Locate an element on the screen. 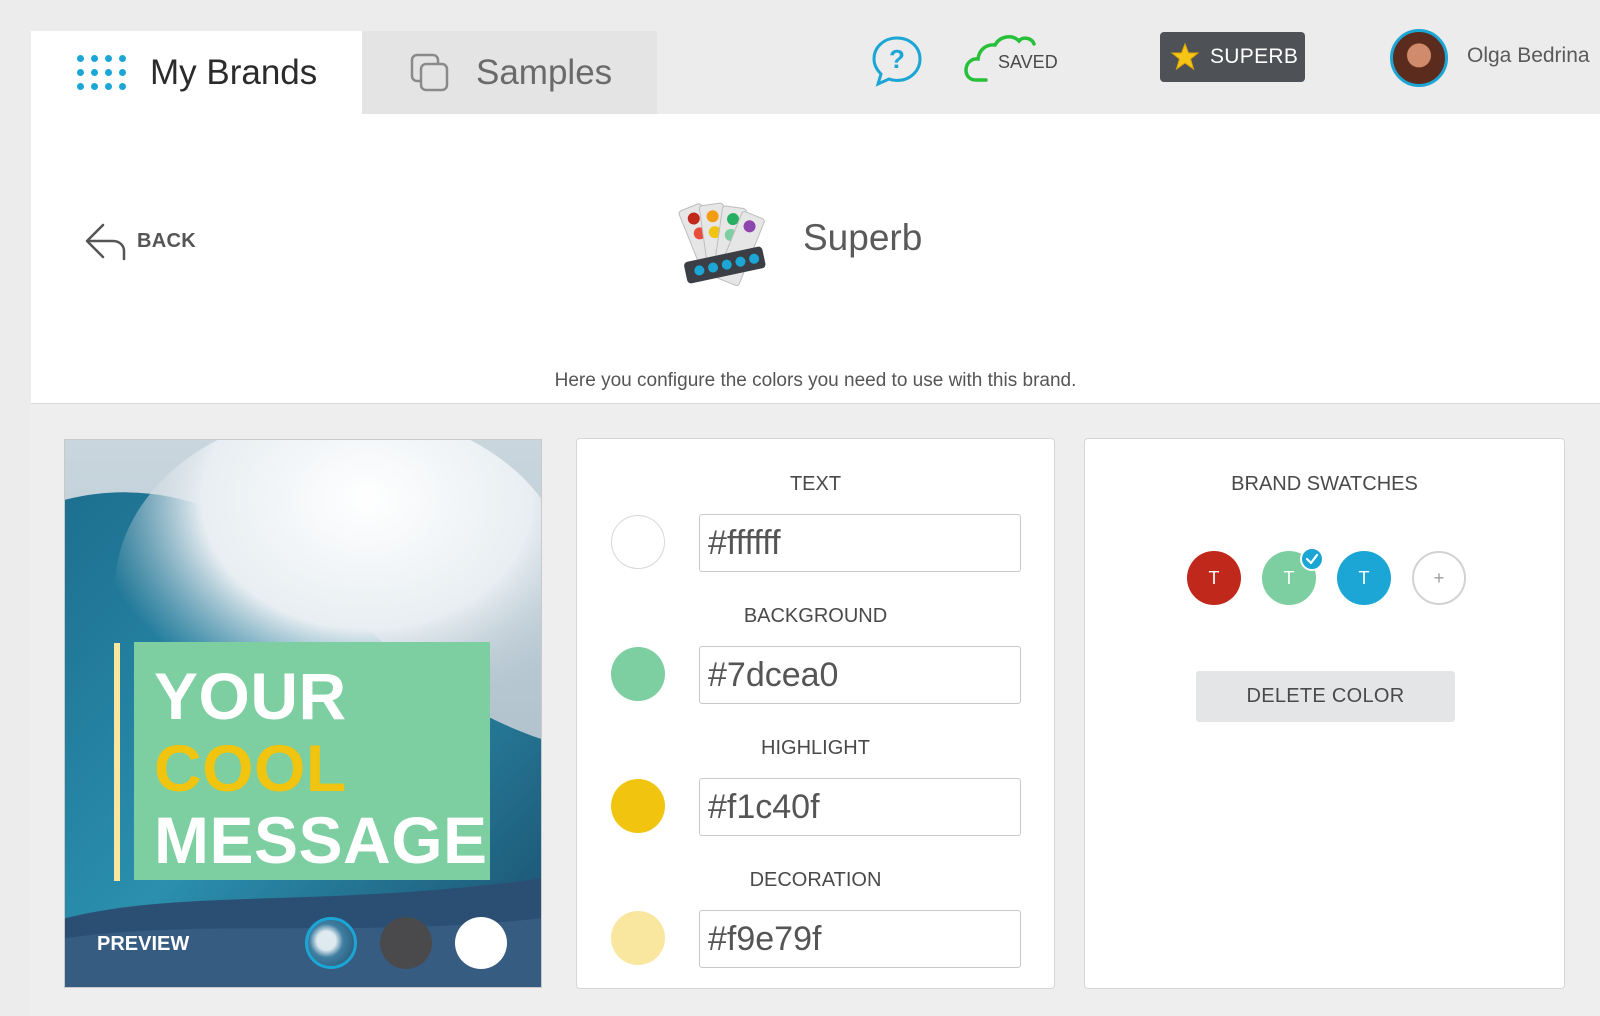 This screenshot has height=1016, width=1600. add-swatch-button: + is located at coordinates (1439, 578).